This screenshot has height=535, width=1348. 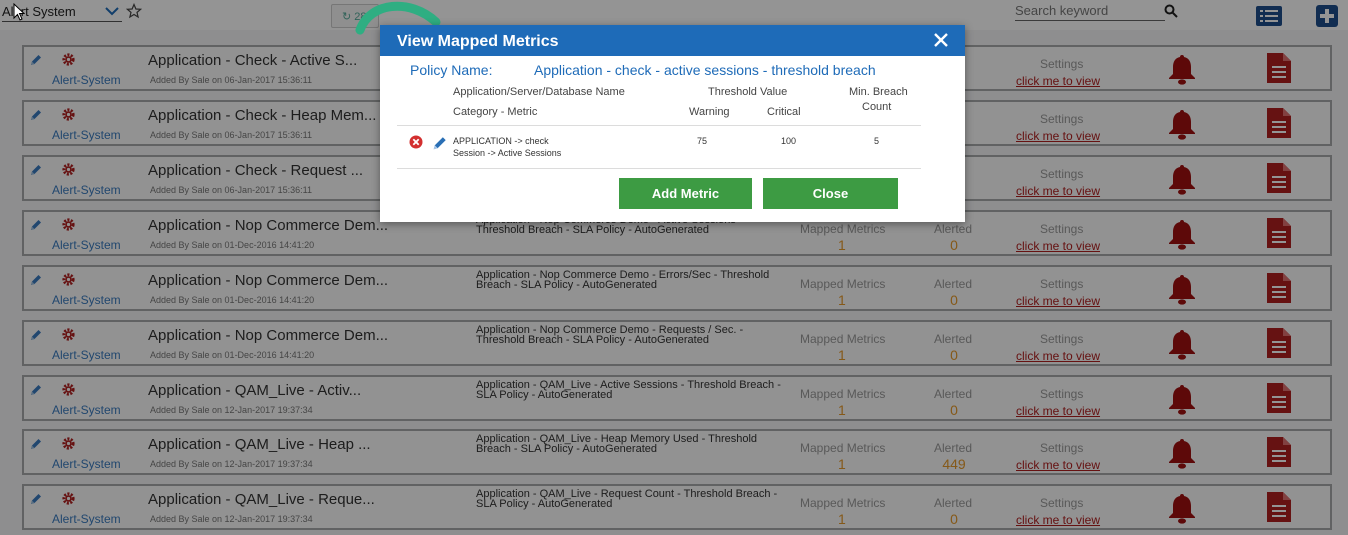 What do you see at coordinates (685, 193) in the screenshot?
I see `add-metric-button: Add Metric` at bounding box center [685, 193].